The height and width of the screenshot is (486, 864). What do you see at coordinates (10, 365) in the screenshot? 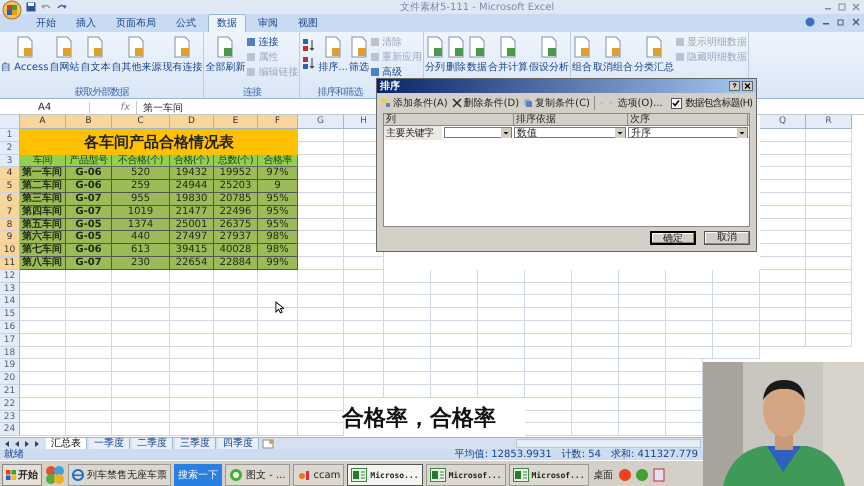
I see `row-header: 19` at bounding box center [10, 365].